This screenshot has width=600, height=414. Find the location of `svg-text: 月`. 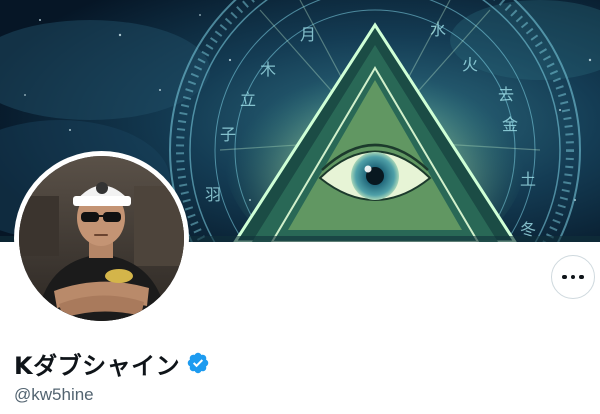

svg-text: 月 is located at coordinates (308, 34).